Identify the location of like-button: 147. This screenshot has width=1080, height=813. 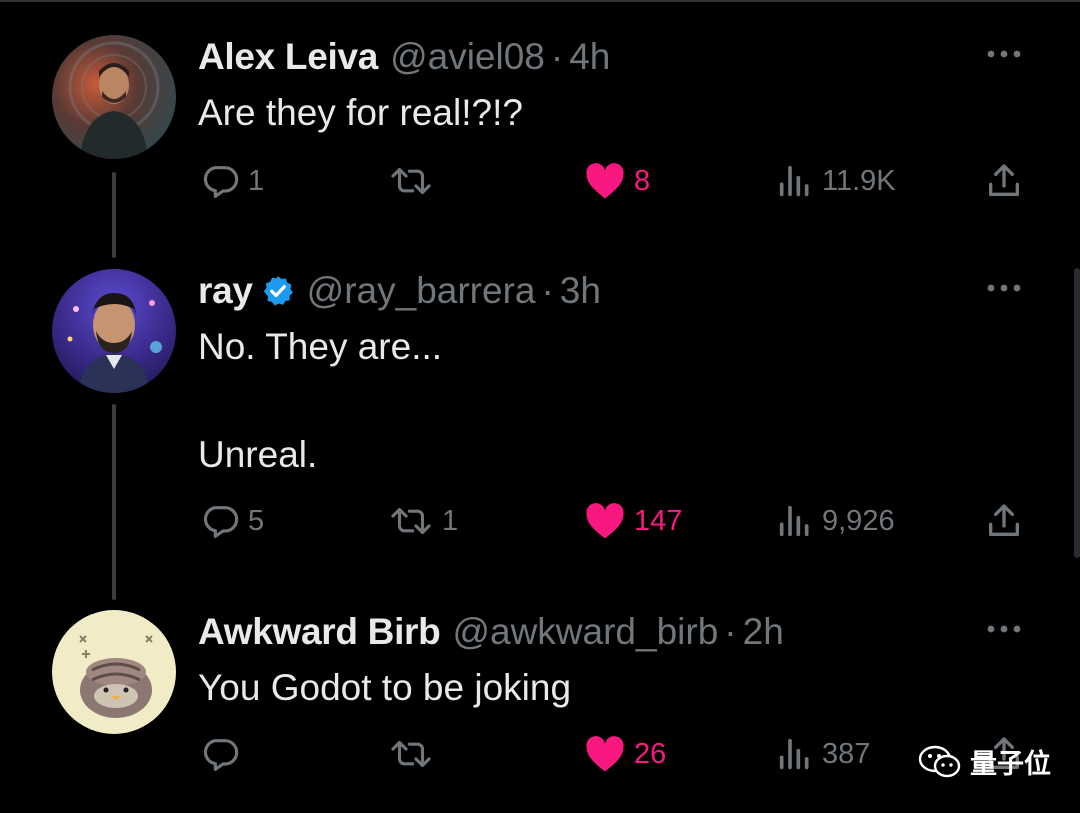
(633, 521).